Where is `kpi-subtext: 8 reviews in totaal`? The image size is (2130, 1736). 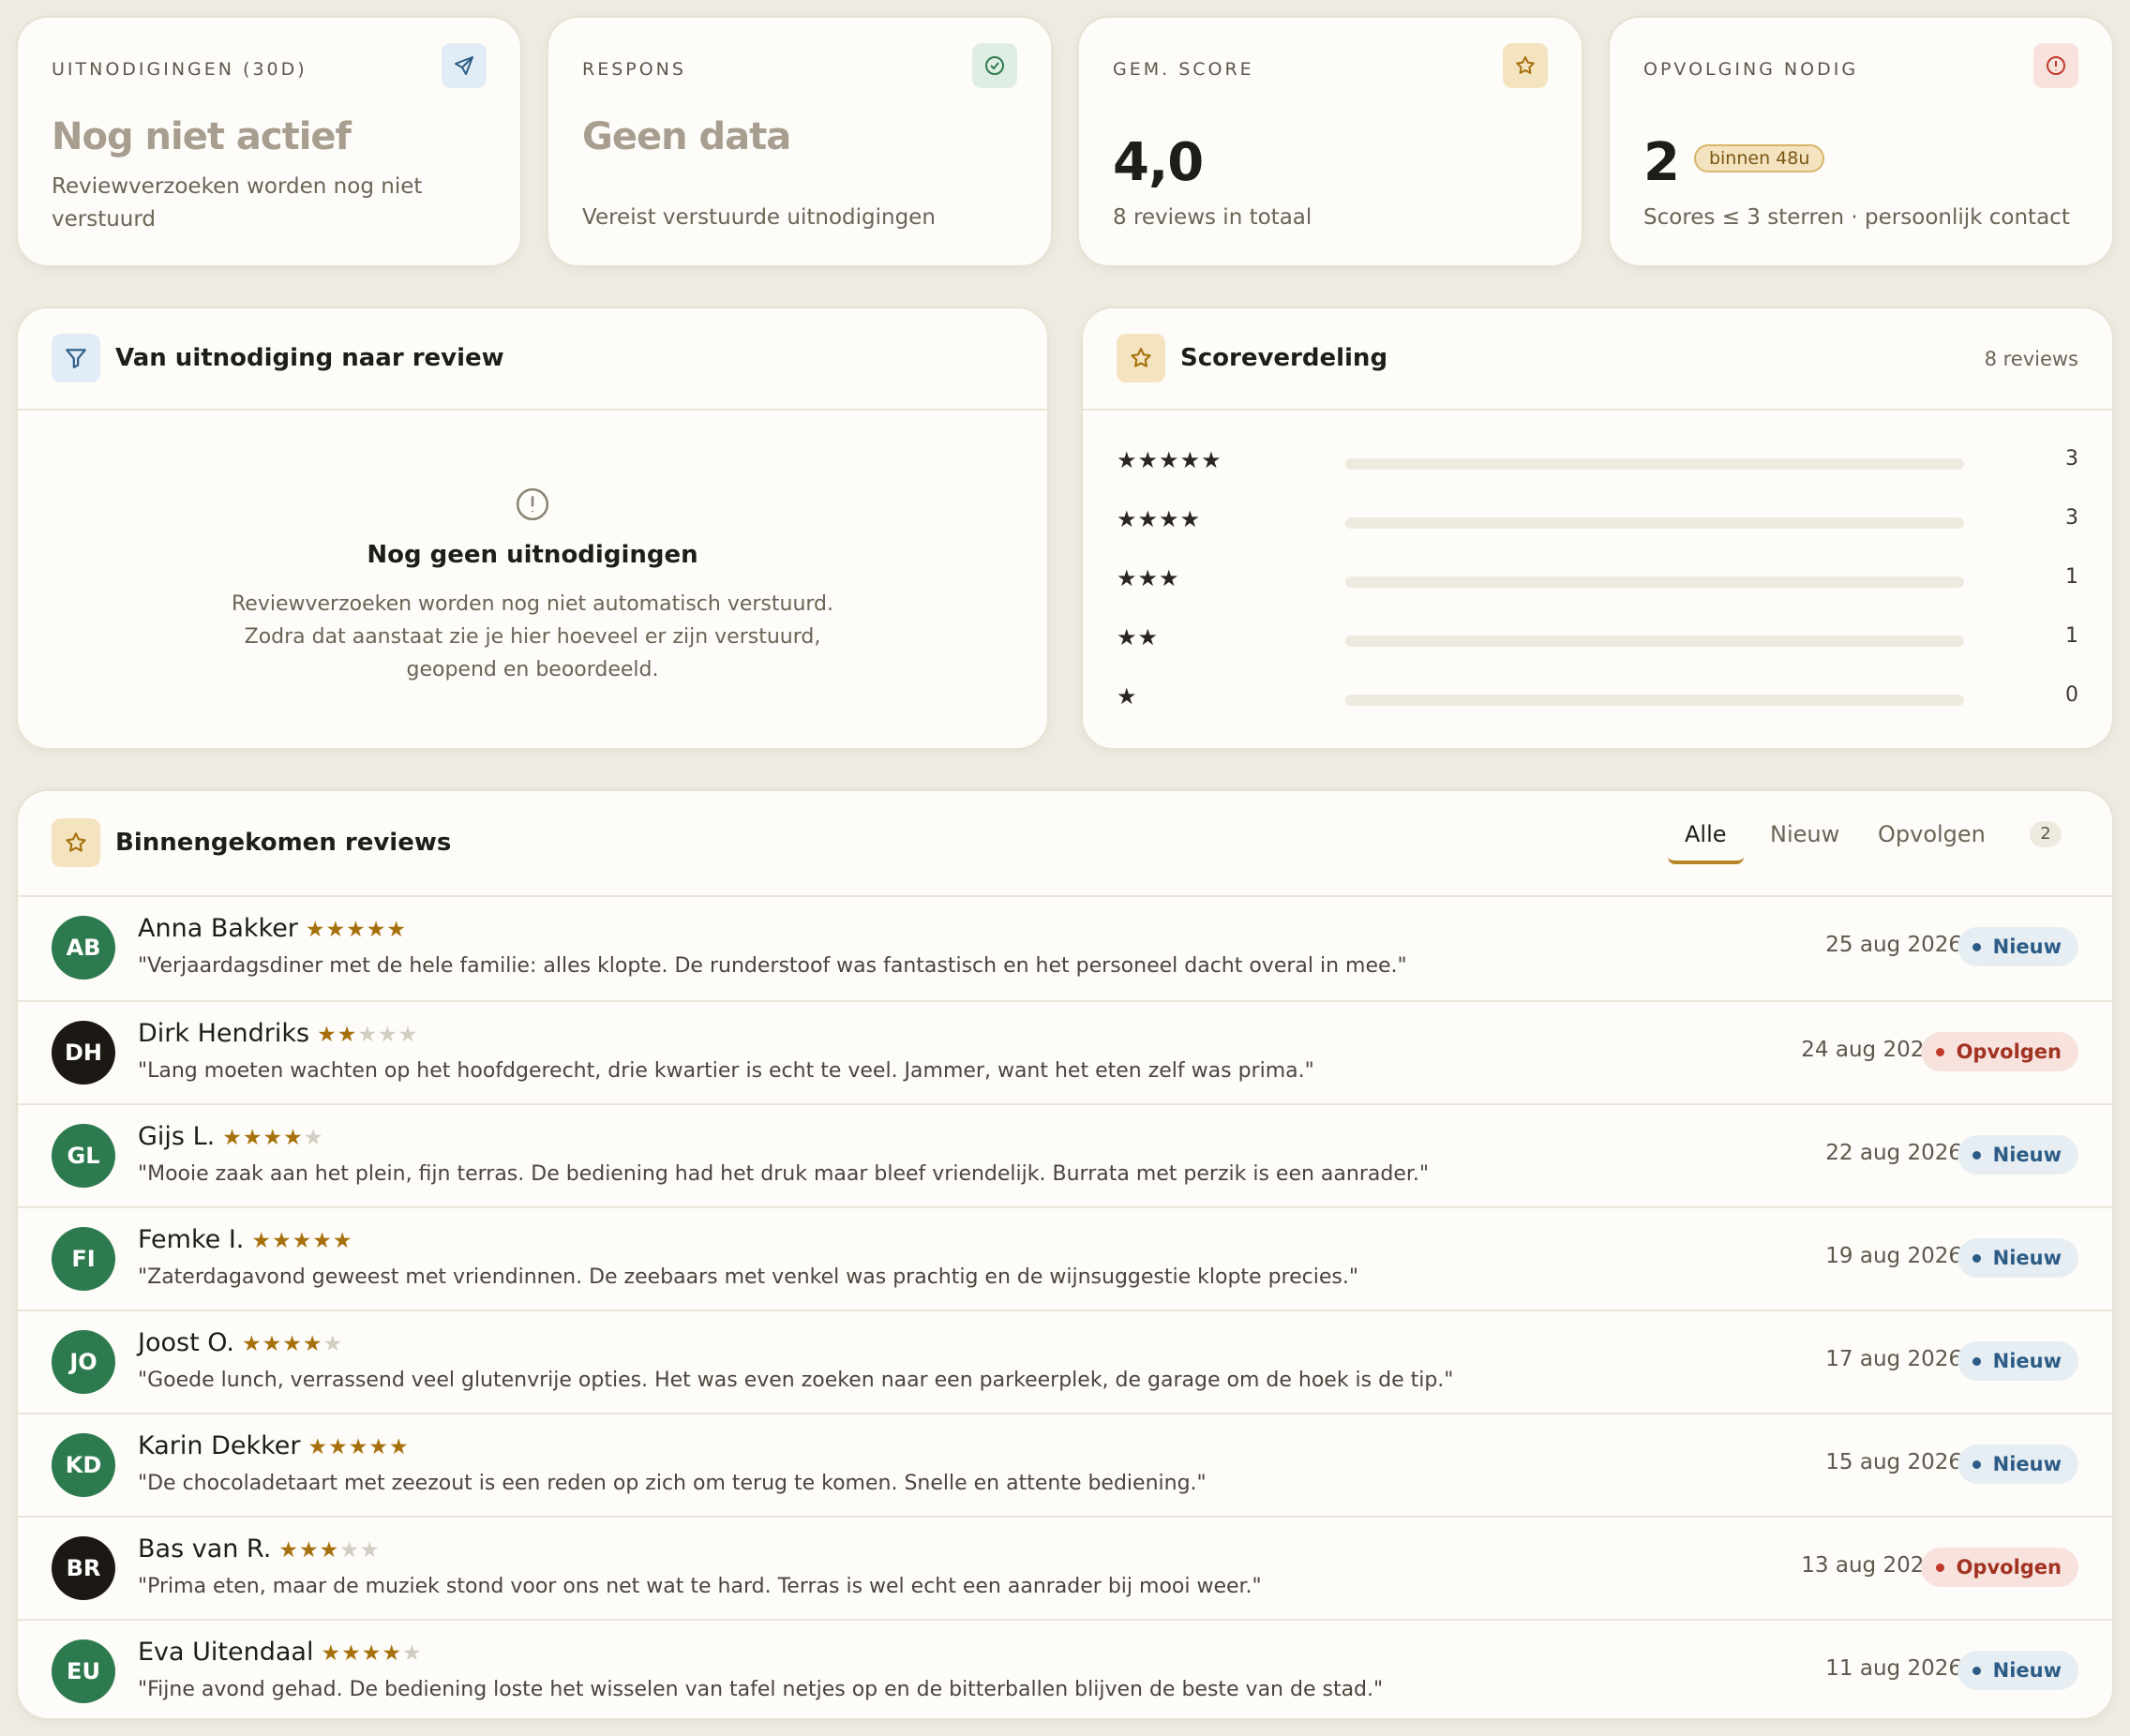
kpi-subtext: 8 reviews in totaal is located at coordinates (1212, 218).